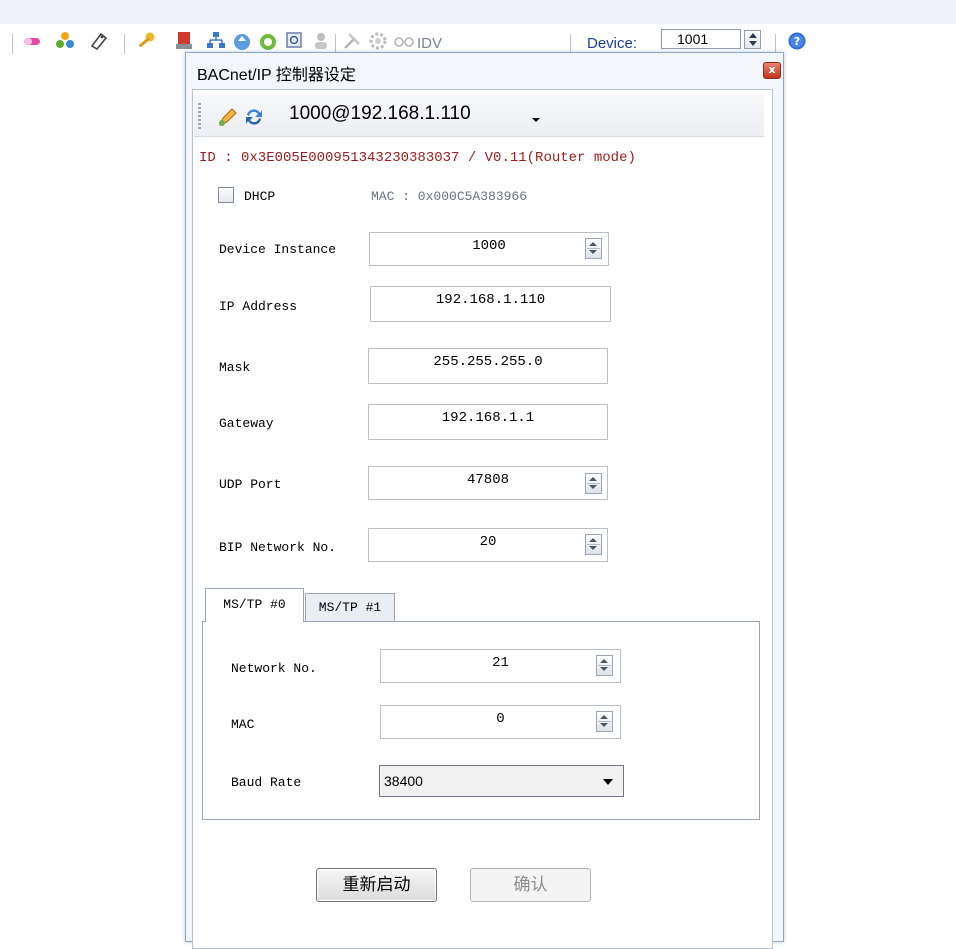  I want to click on help-icon: ?, so click(797, 41).